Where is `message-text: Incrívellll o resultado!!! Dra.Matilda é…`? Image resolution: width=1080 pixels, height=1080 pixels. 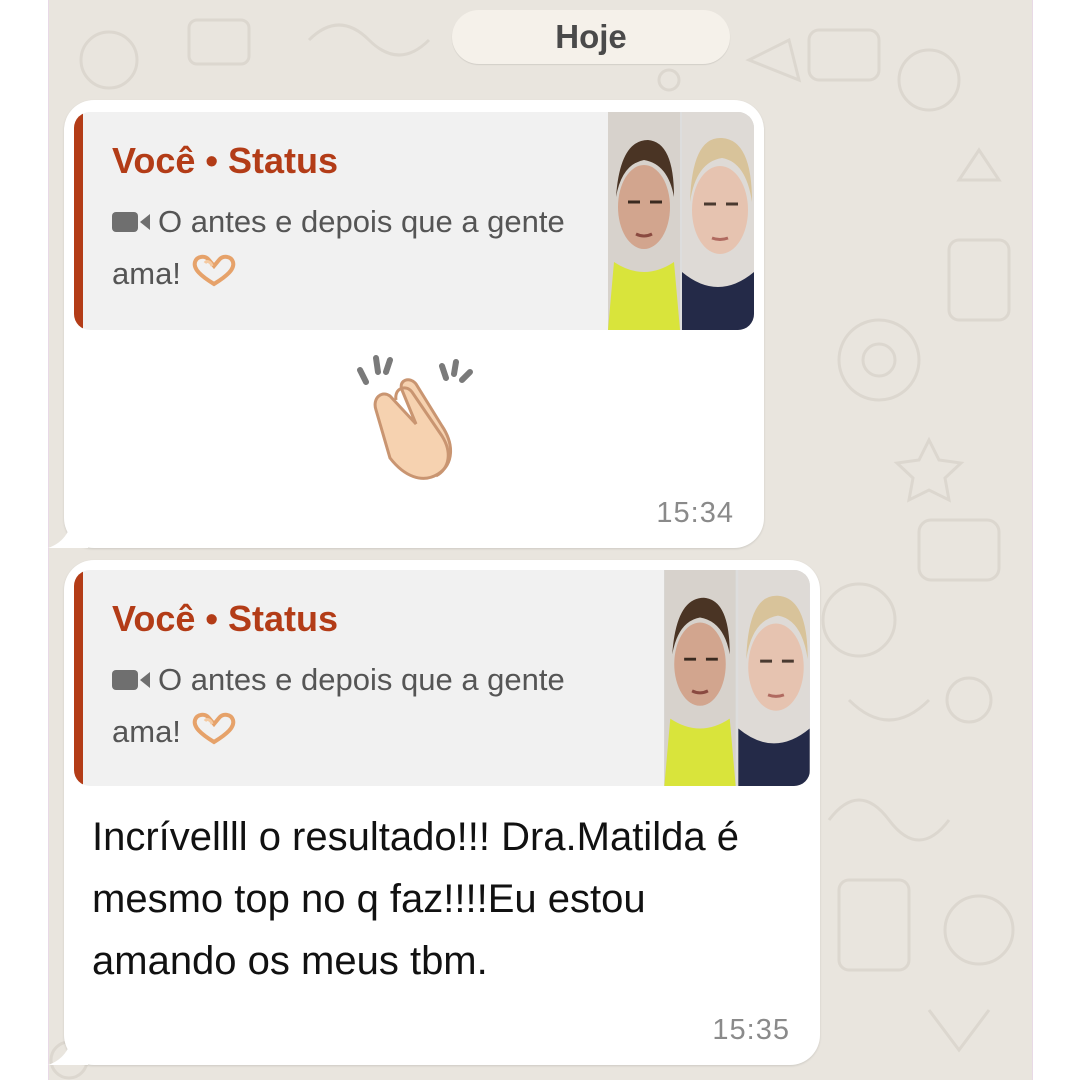 message-text: Incrívellll o resultado!!! Dra.Matilda é… is located at coordinates (415, 899).